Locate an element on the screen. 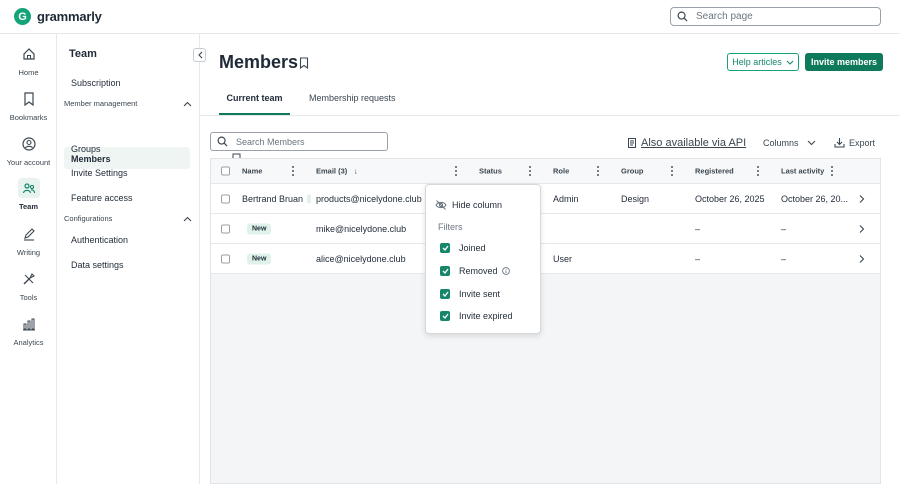  member-group: Design is located at coordinates (635, 198).